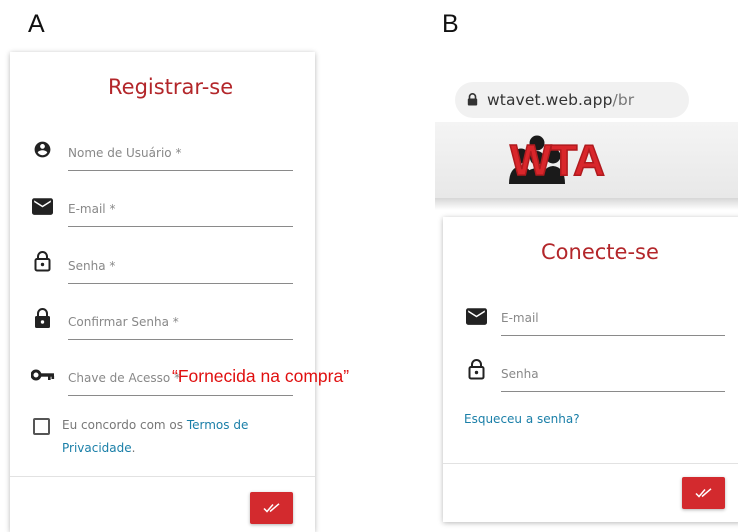  I want to click on access-key-underline, so click(180, 395).